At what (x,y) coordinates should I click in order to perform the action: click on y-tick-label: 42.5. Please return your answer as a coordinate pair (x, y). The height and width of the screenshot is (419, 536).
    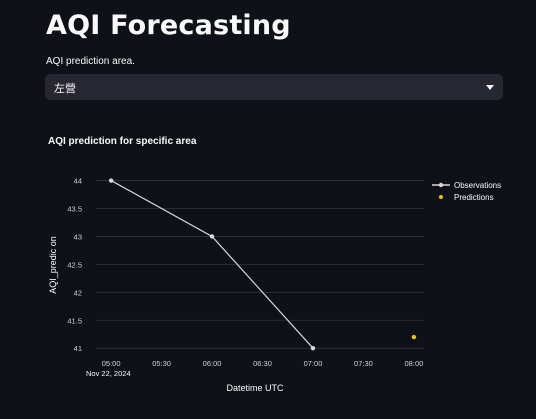
    Looking at the image, I should click on (74, 264).